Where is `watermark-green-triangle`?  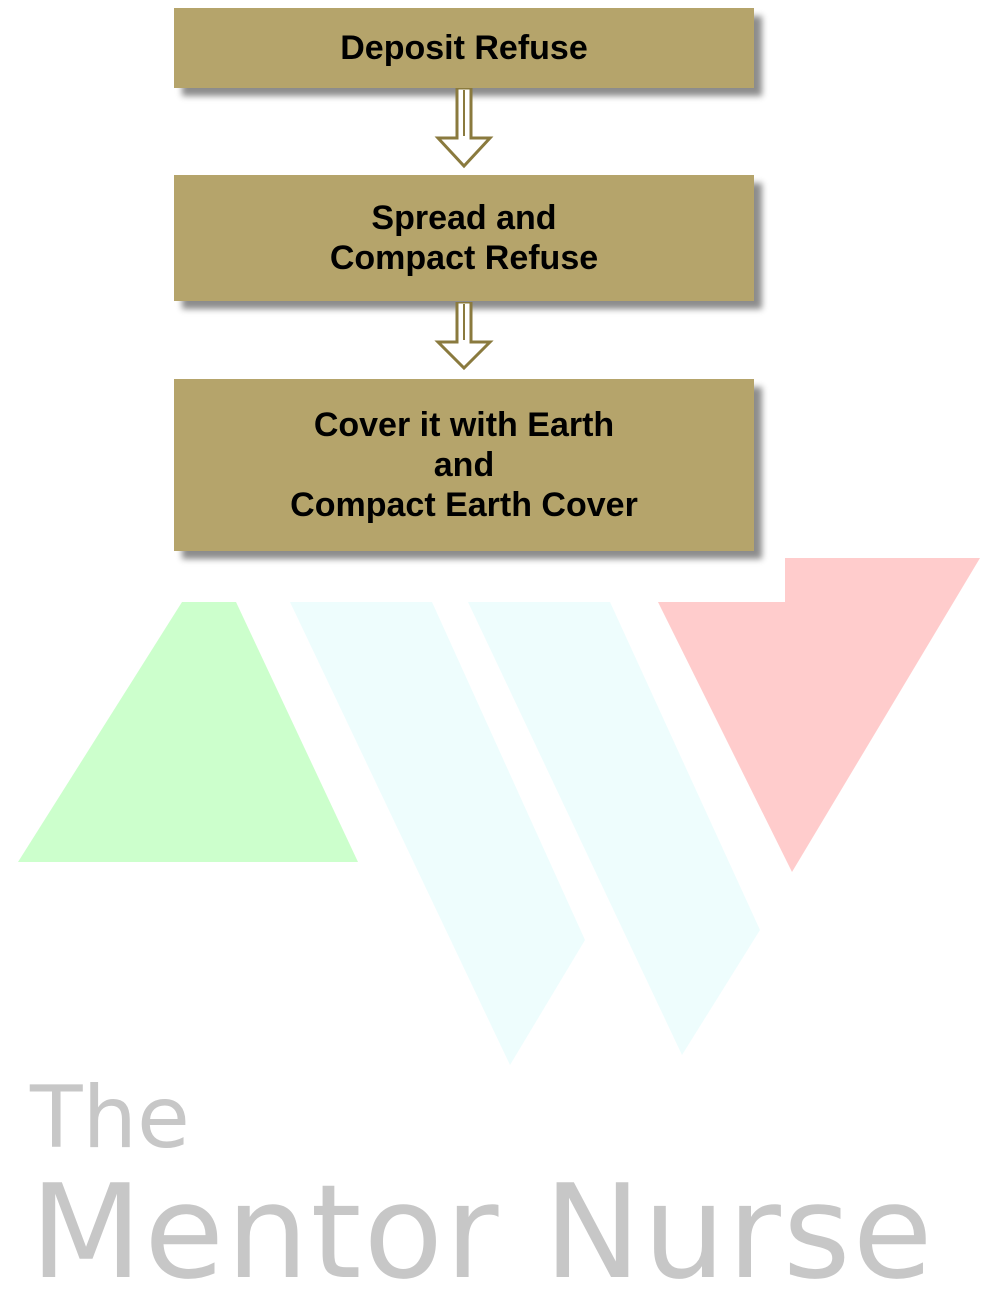 watermark-green-triangle is located at coordinates (188, 732).